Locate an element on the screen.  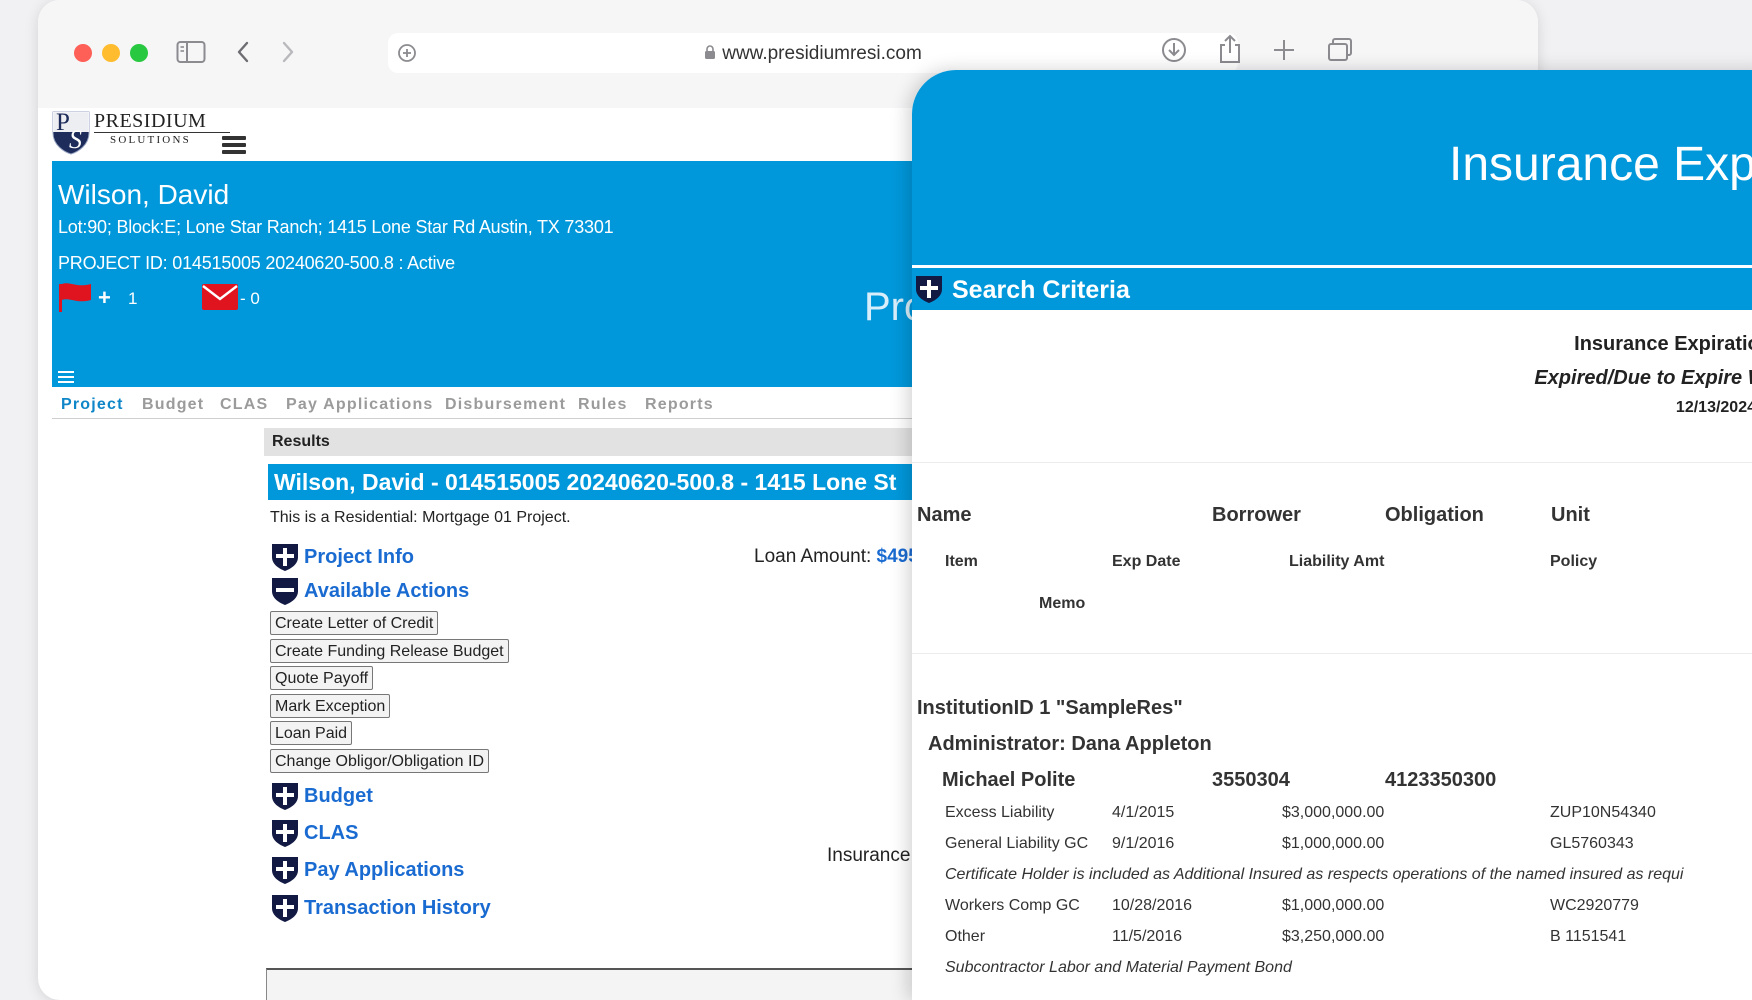
flag-icon is located at coordinates (75, 297).